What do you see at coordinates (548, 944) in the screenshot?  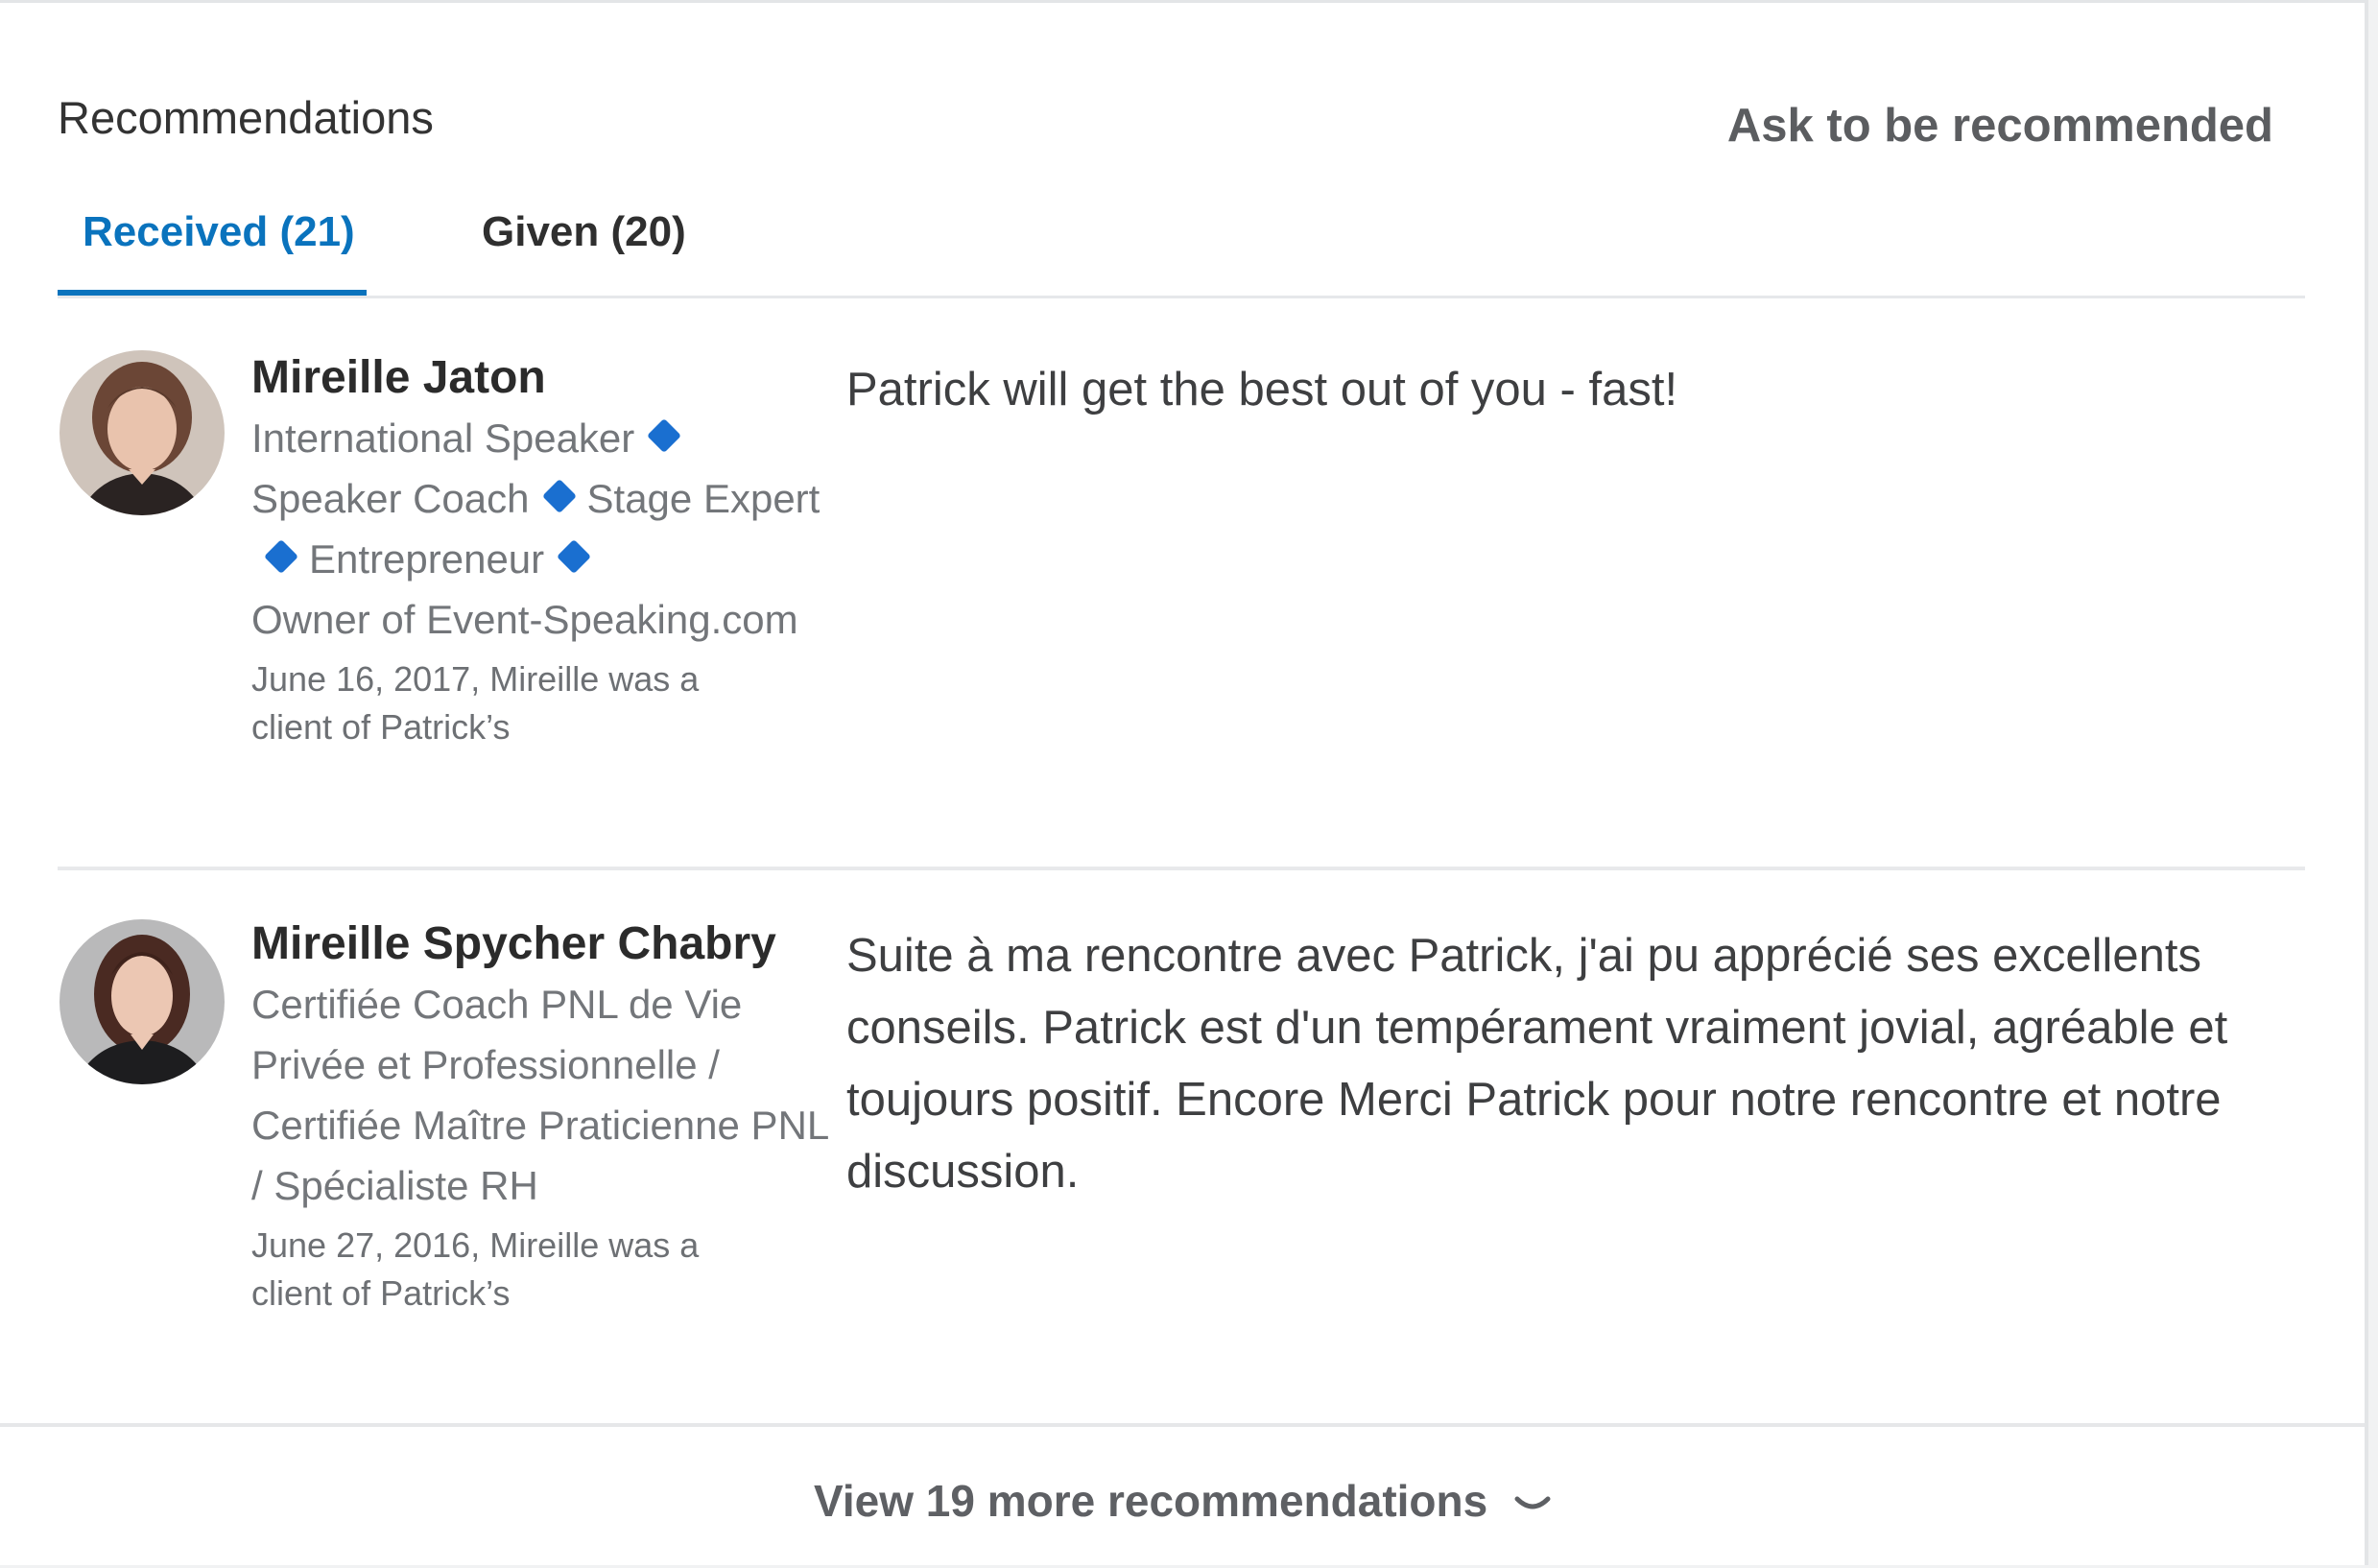 I see `recommender-name: Mireille Spycher Chabry` at bounding box center [548, 944].